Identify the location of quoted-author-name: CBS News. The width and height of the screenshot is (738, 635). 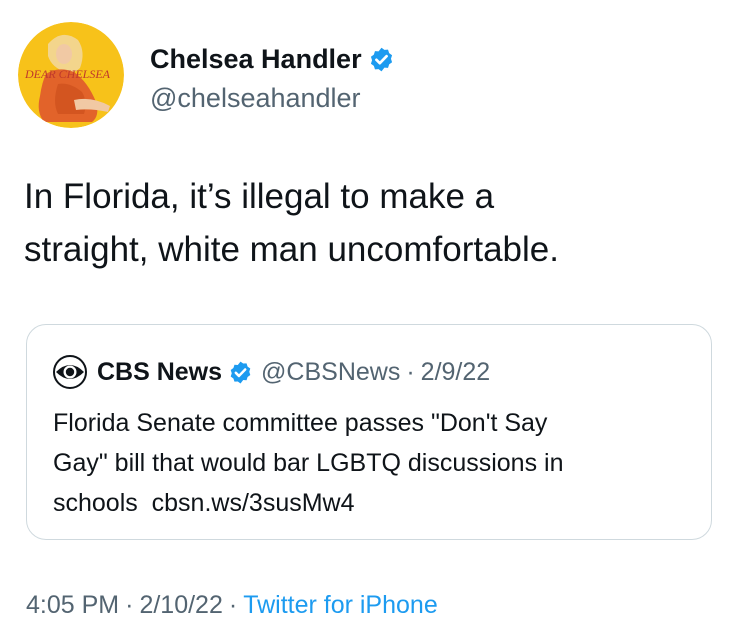
(159, 372).